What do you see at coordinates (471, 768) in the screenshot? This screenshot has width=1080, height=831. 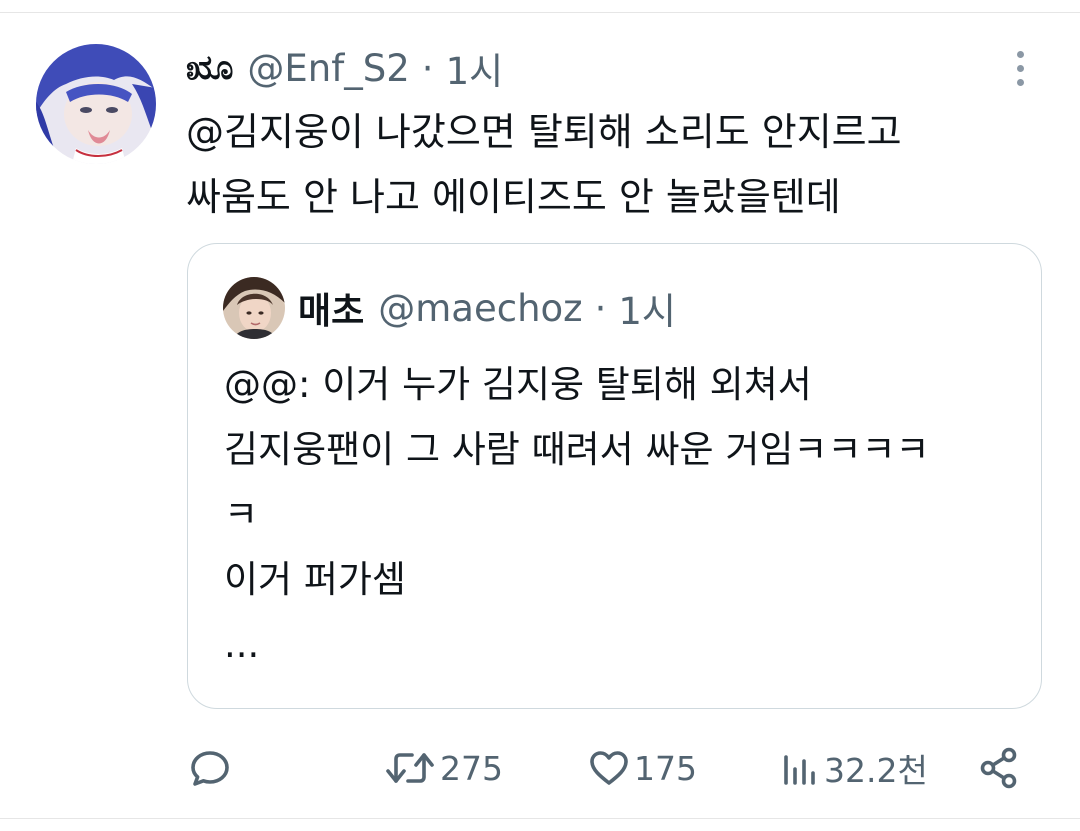 I see `retweet-count: 275` at bounding box center [471, 768].